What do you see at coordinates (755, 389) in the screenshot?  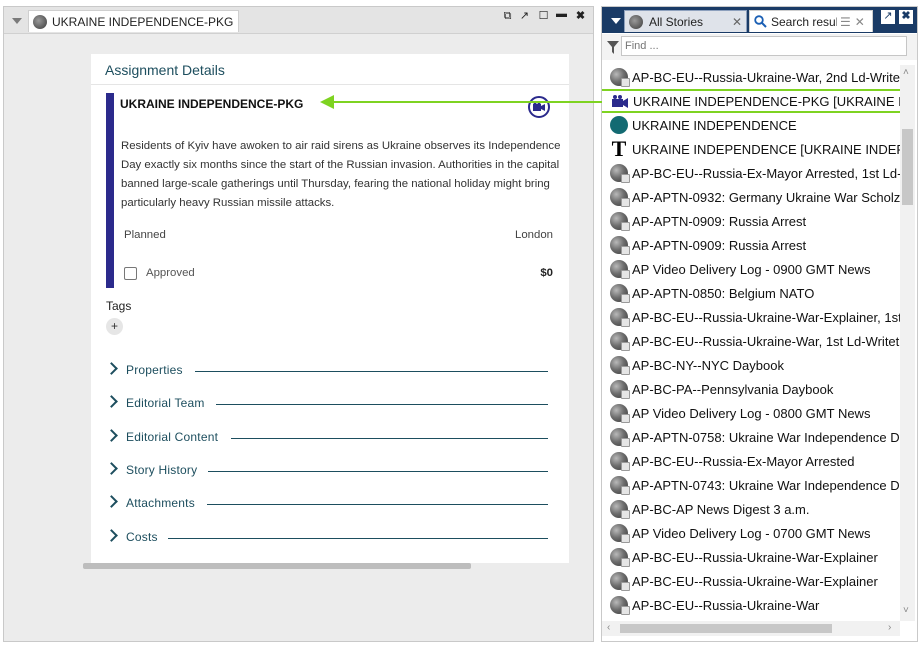 I see `result-row: AP-BC-PA--Pennsylvania Daybook` at bounding box center [755, 389].